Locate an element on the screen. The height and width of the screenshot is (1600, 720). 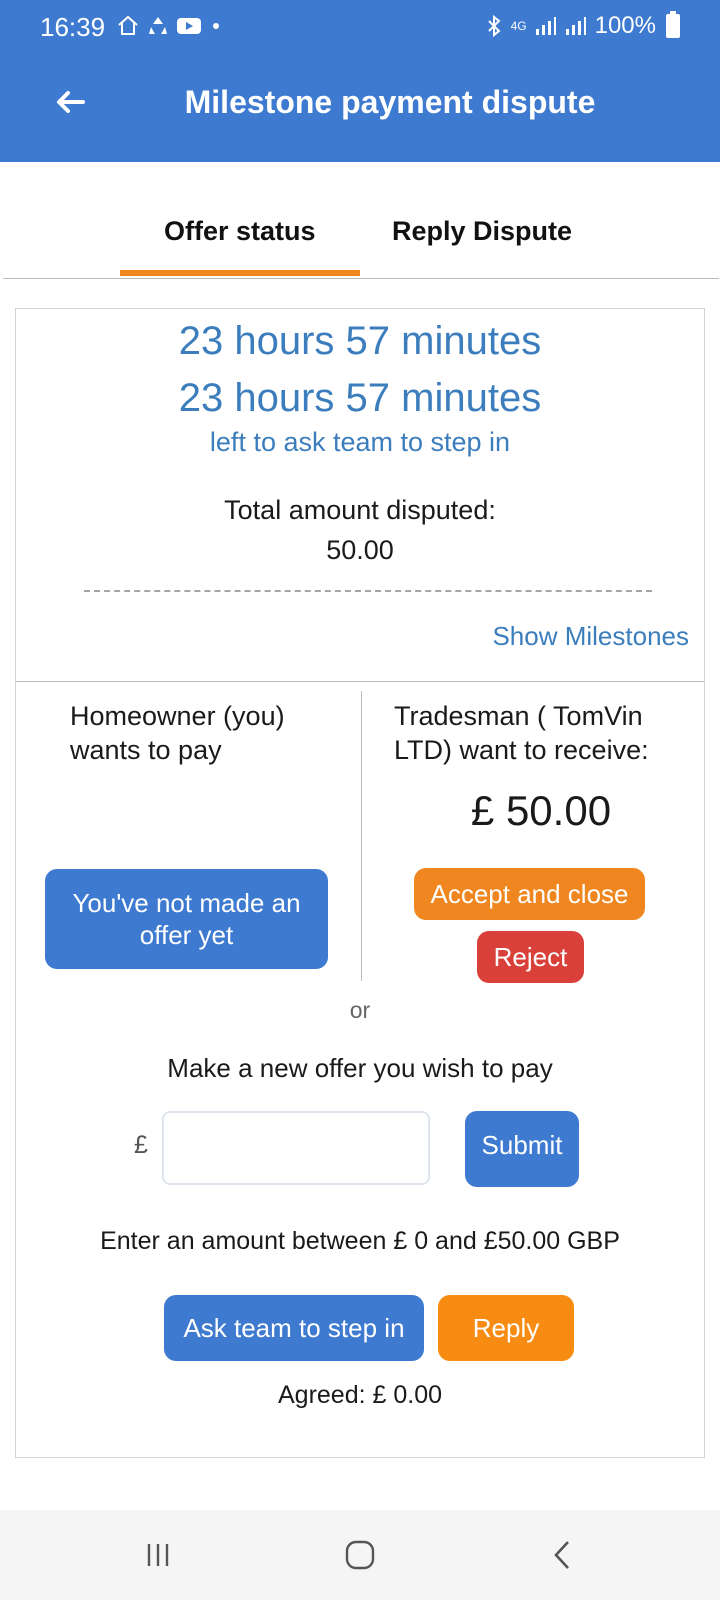
app-bar: 16:39 4G 100% Milestone payment dispute is located at coordinates (360, 81).